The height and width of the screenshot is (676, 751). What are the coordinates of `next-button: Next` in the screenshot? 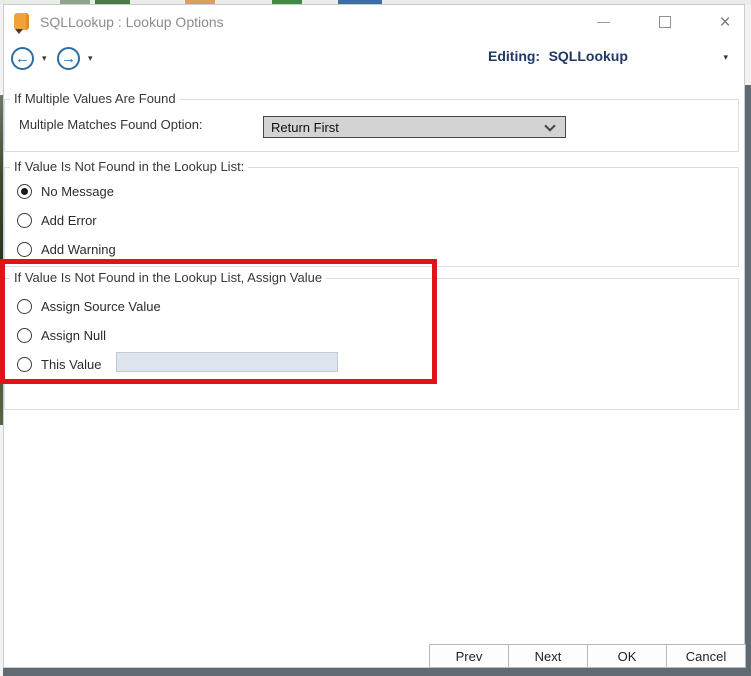 It's located at (548, 656).